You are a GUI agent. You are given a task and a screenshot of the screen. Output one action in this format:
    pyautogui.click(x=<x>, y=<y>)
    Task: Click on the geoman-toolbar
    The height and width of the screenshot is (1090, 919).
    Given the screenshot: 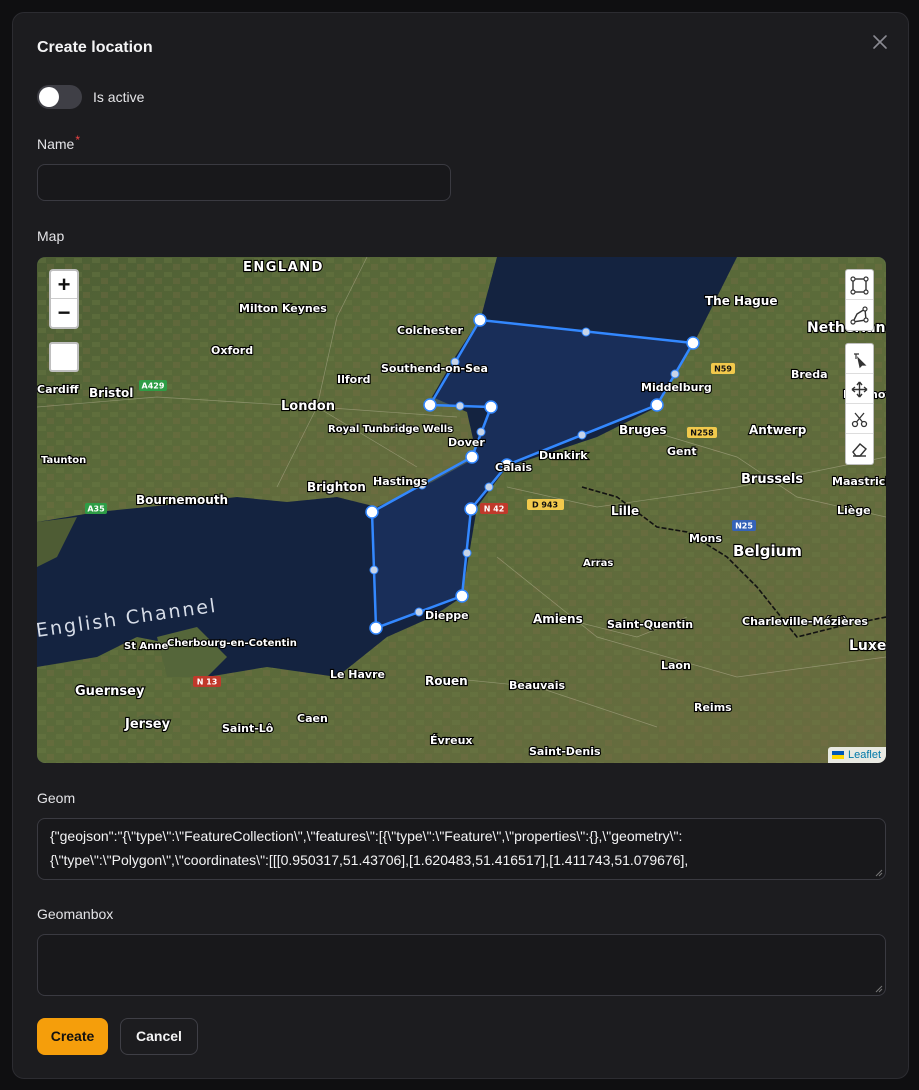 What is the action you would take?
    pyautogui.click(x=859, y=373)
    